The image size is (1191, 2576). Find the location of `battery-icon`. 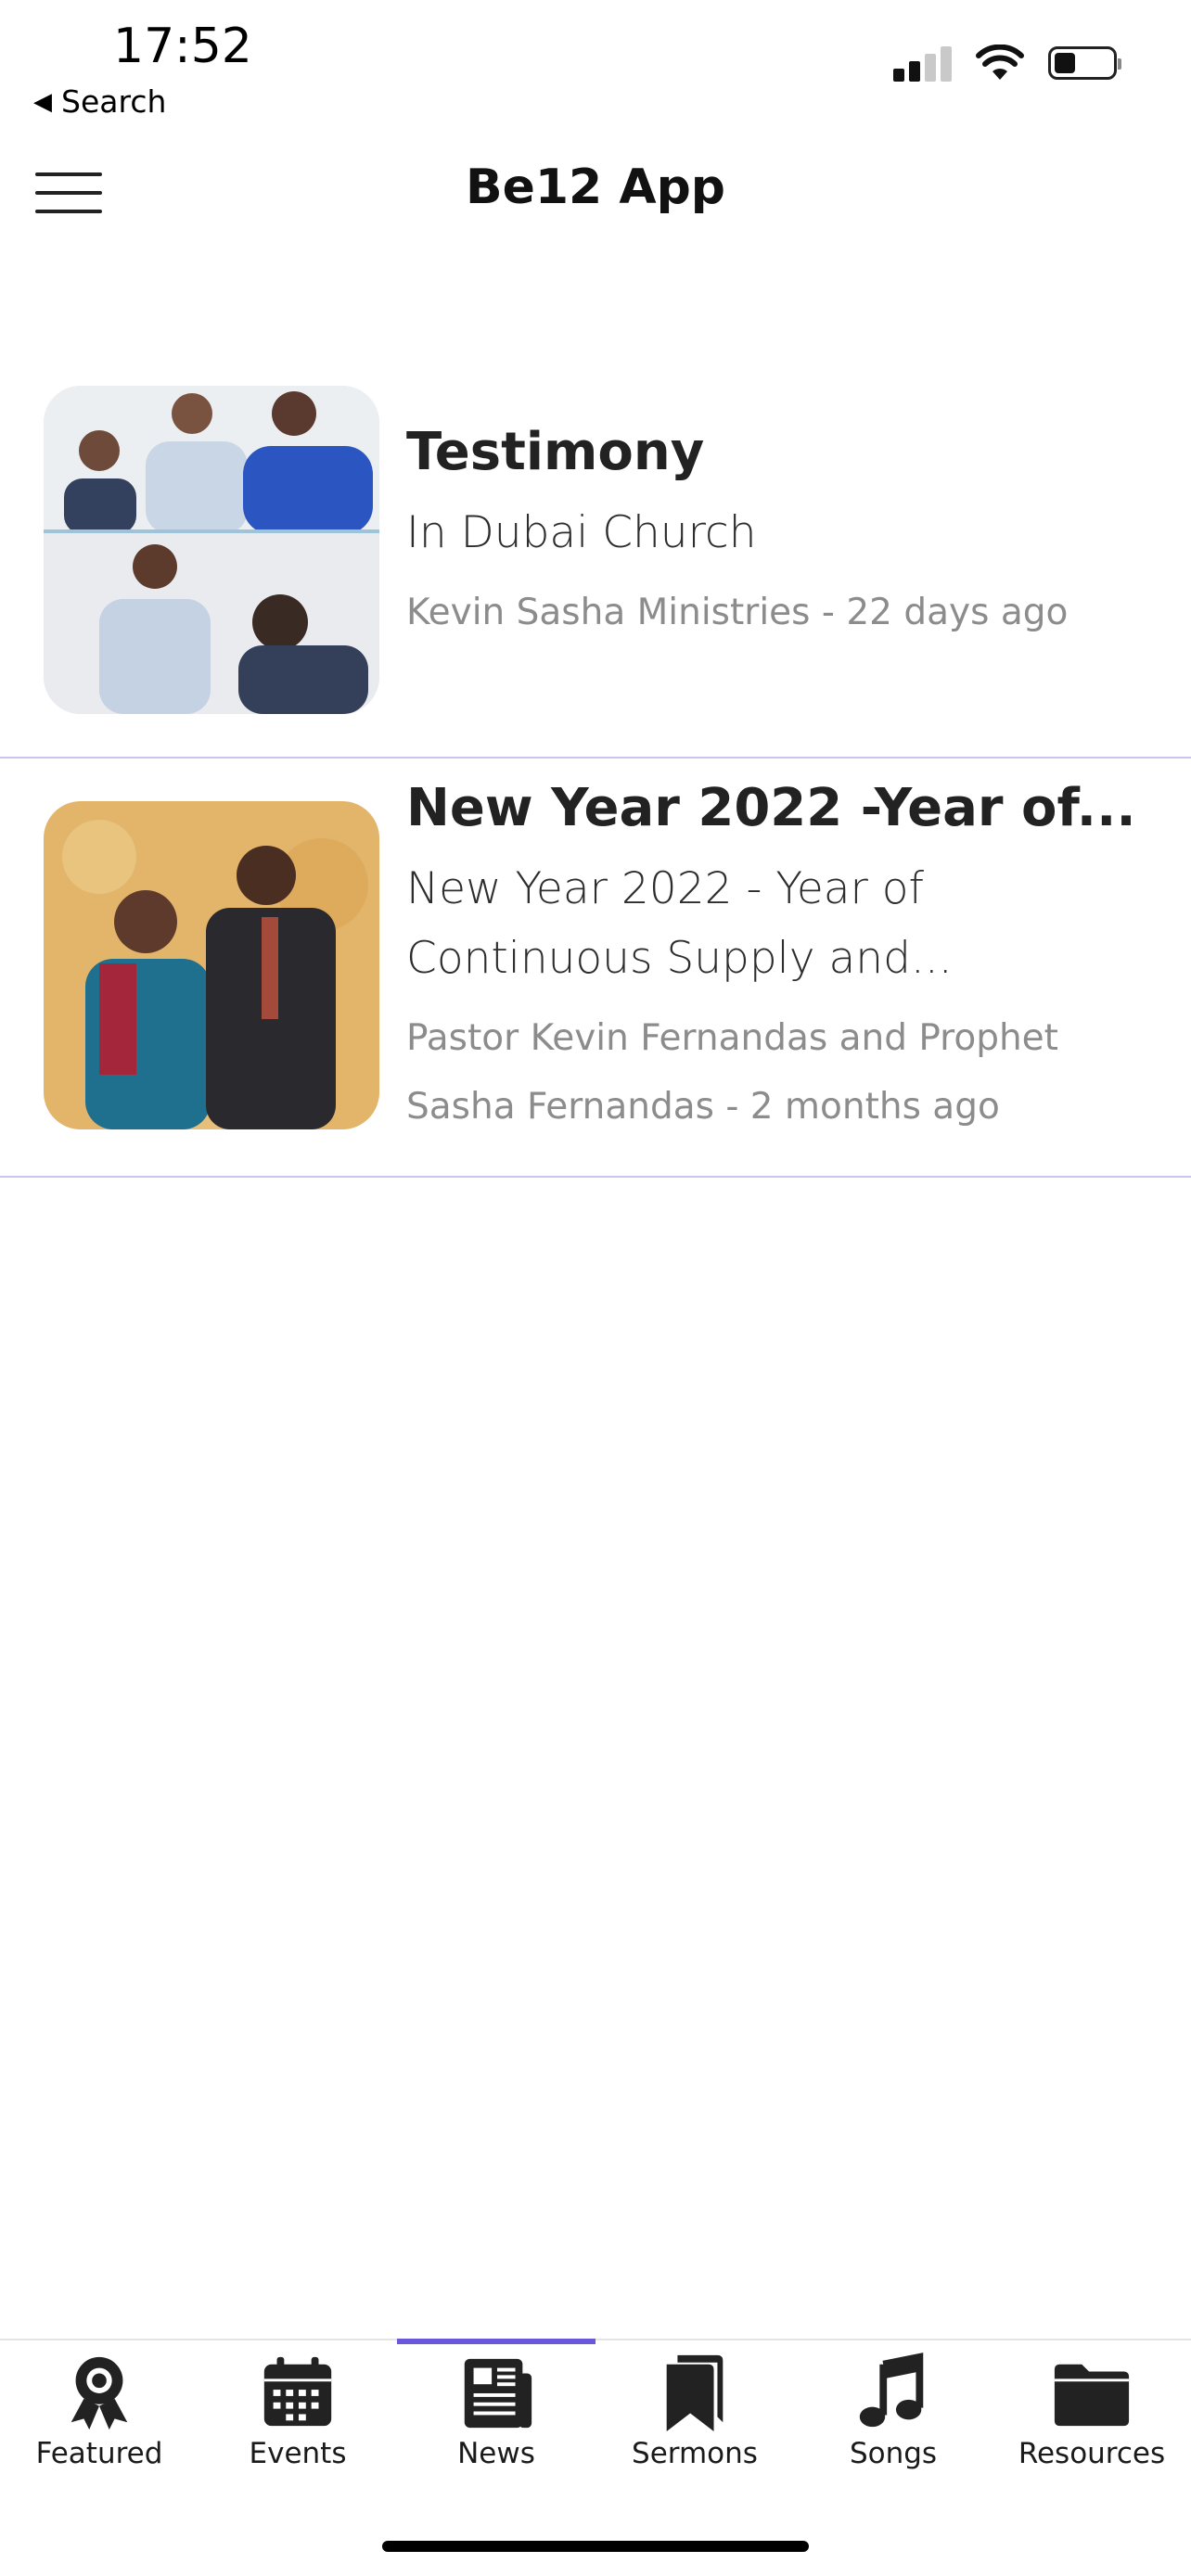

battery-icon is located at coordinates (1084, 63).